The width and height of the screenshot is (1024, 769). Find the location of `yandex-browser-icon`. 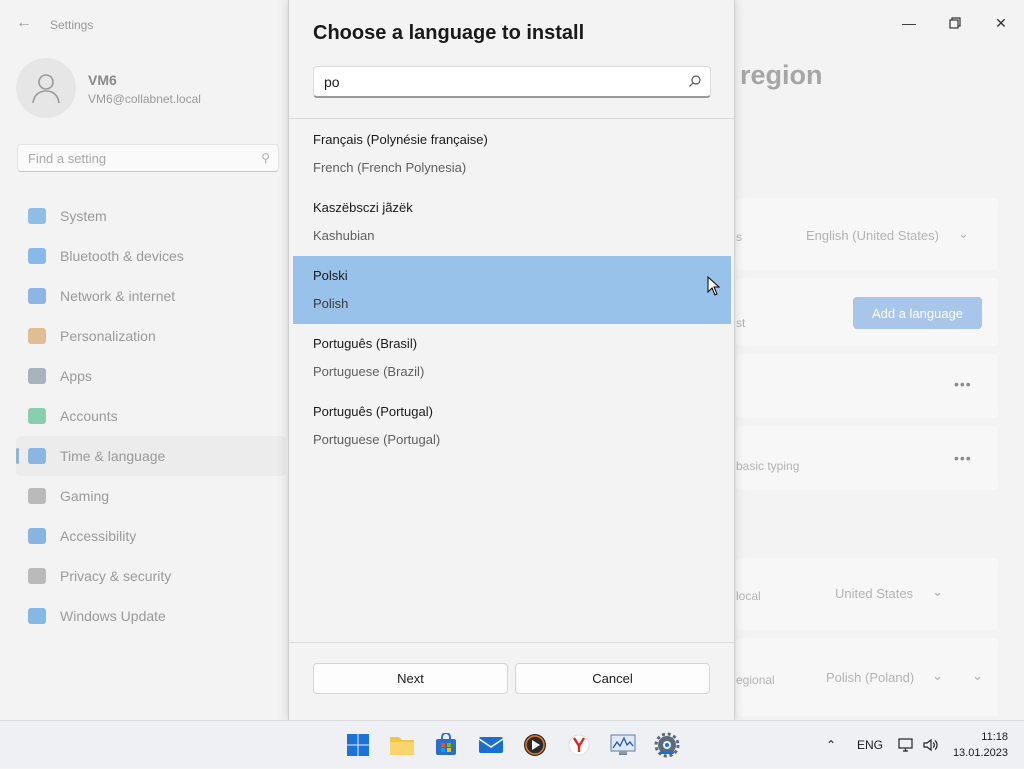

yandex-browser-icon is located at coordinates (579, 745).